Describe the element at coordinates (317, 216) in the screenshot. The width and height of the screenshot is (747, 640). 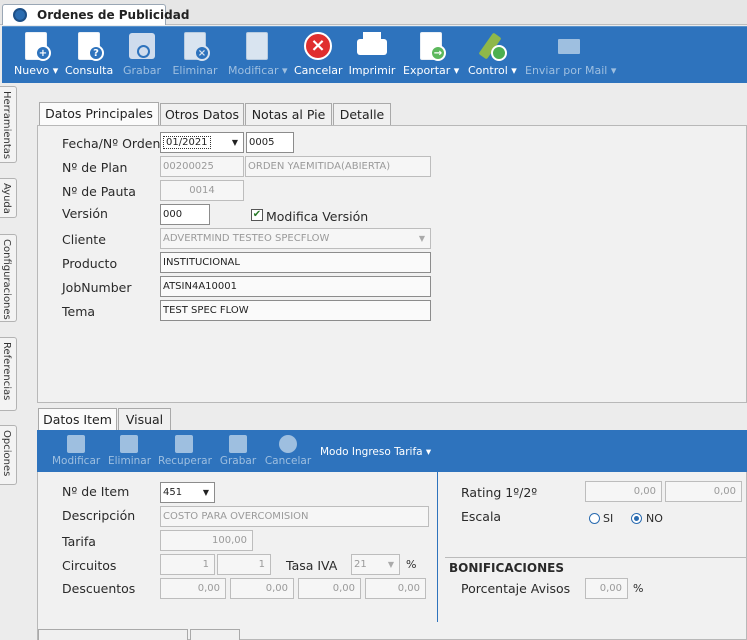
I see `modifica-version-label: Modifica Versión` at that location.